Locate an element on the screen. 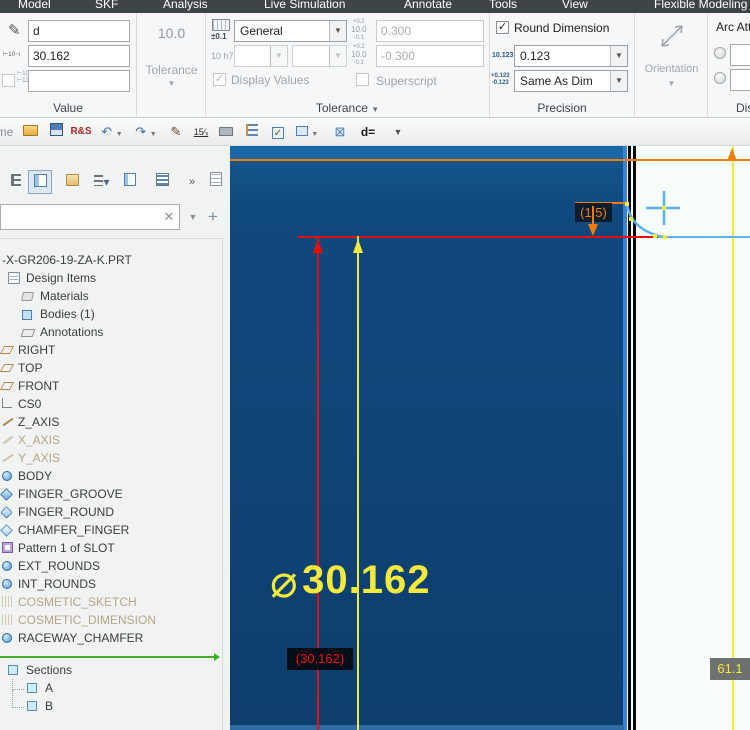 The image size is (750, 730). verify-window-icon: ✓ is located at coordinates (278, 132).